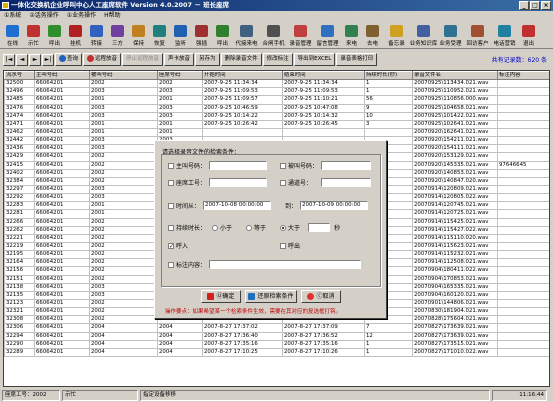 Image resolution: width=553 pixels, height=402 pixels. What do you see at coordinates (319, 227) in the screenshot?
I see `duration-input` at bounding box center [319, 227].